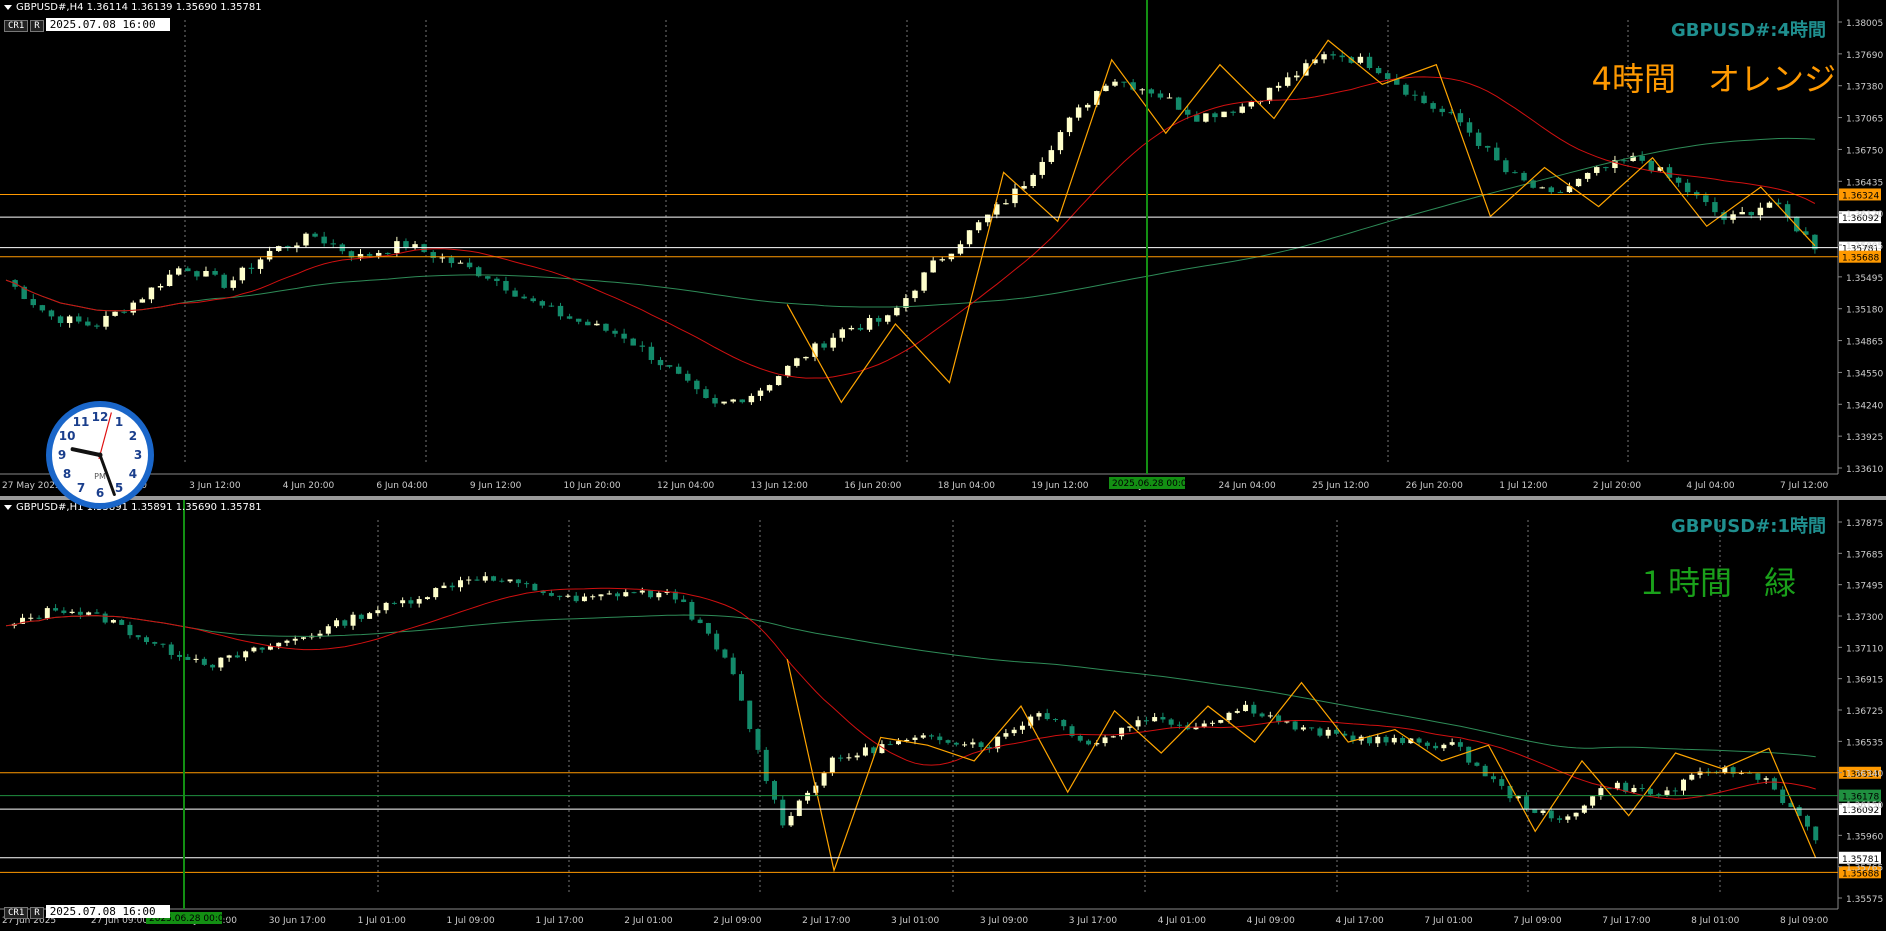  I want to click on price-axis-label: 1.35805, so click(1864, 247).